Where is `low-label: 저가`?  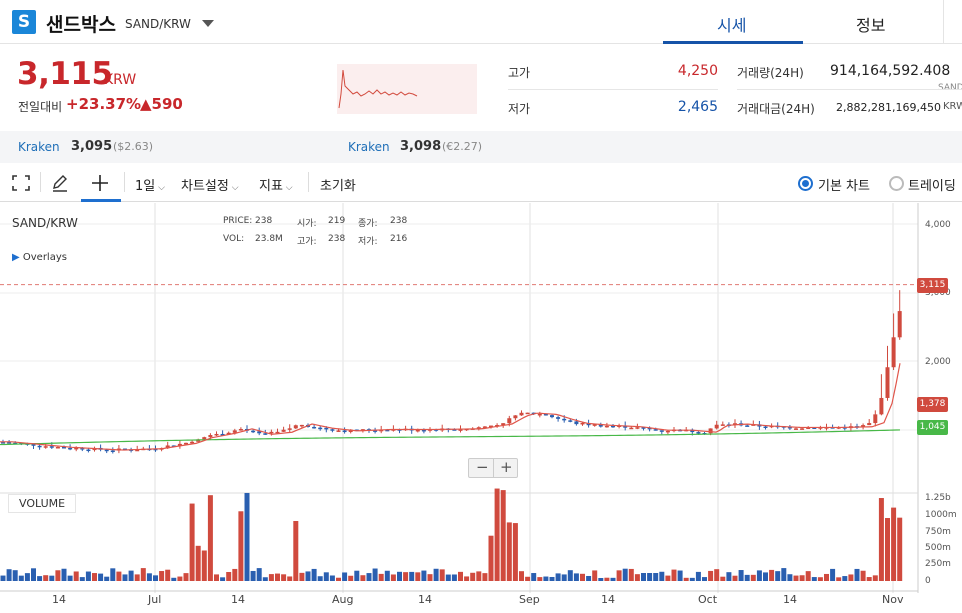 low-label: 저가 is located at coordinates (519, 109).